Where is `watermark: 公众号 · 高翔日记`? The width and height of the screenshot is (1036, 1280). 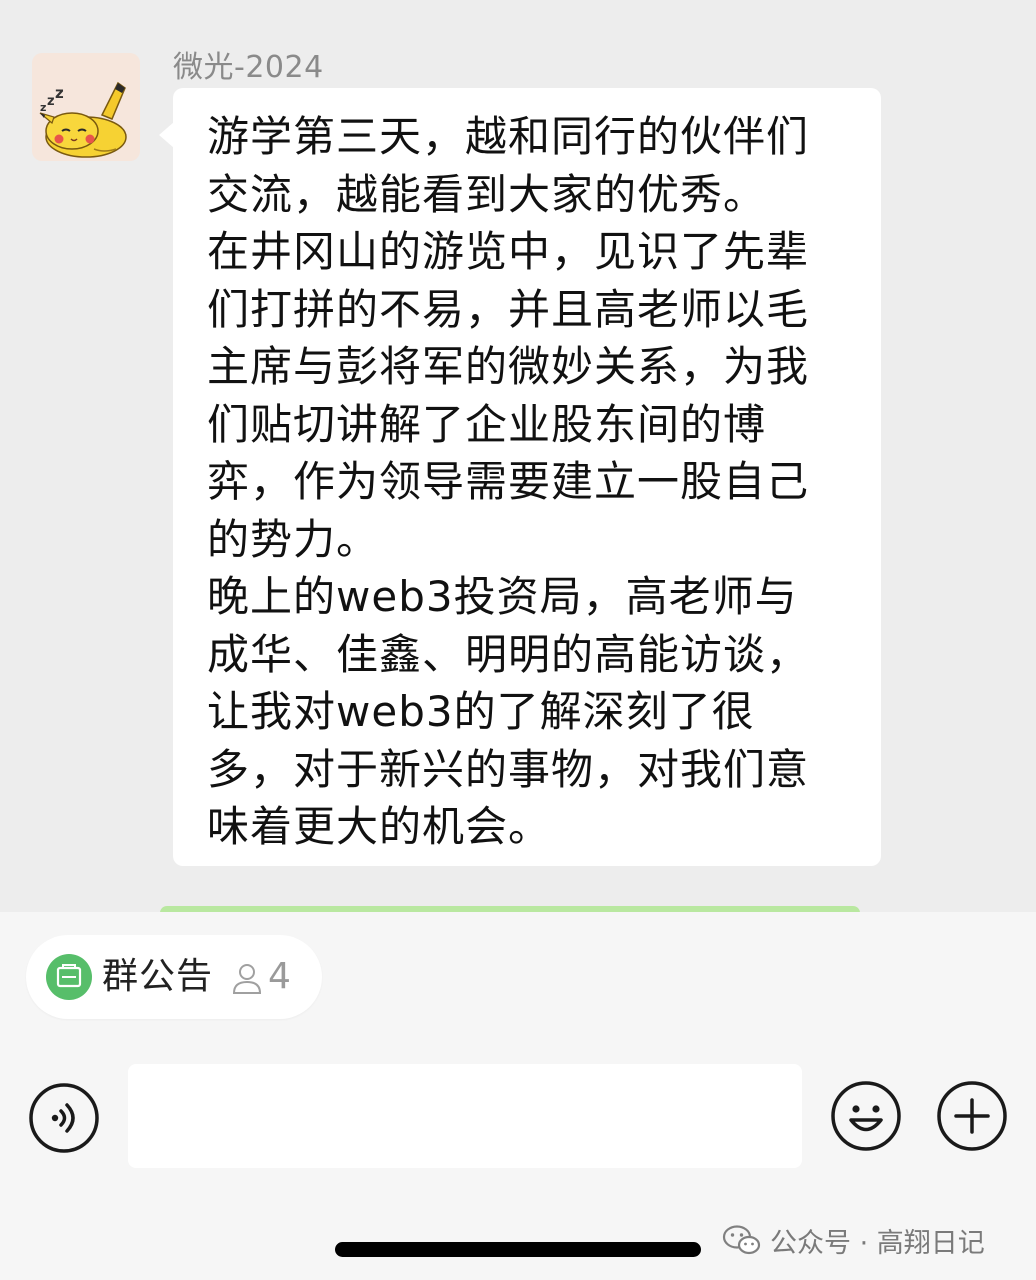 watermark: 公众号 · 高翔日记 is located at coordinates (853, 1240).